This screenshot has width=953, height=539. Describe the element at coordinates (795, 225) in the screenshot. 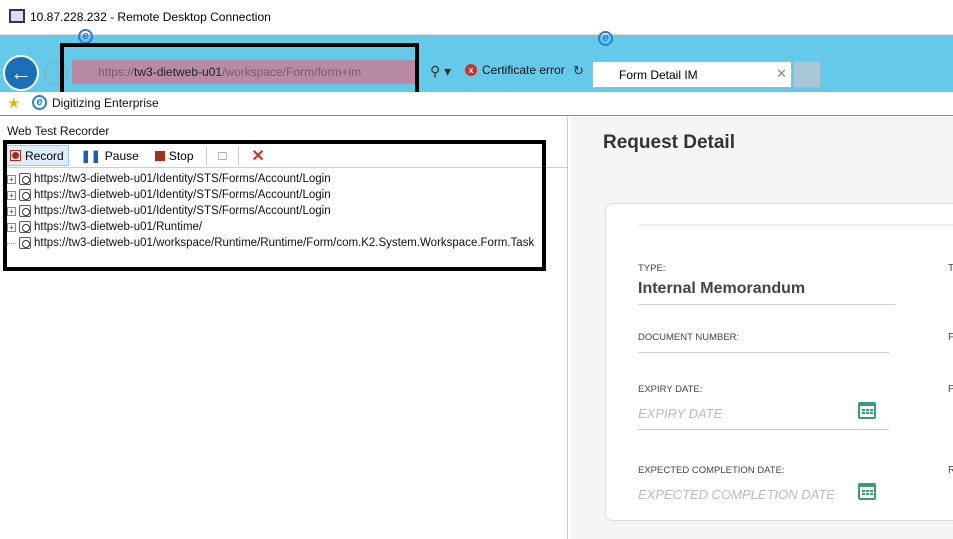

I see `divider` at that location.